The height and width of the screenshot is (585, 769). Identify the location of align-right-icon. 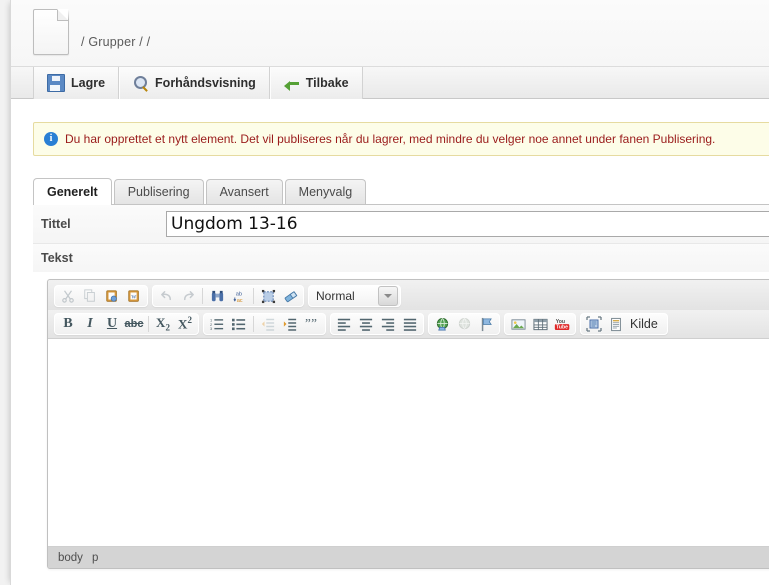
(388, 324).